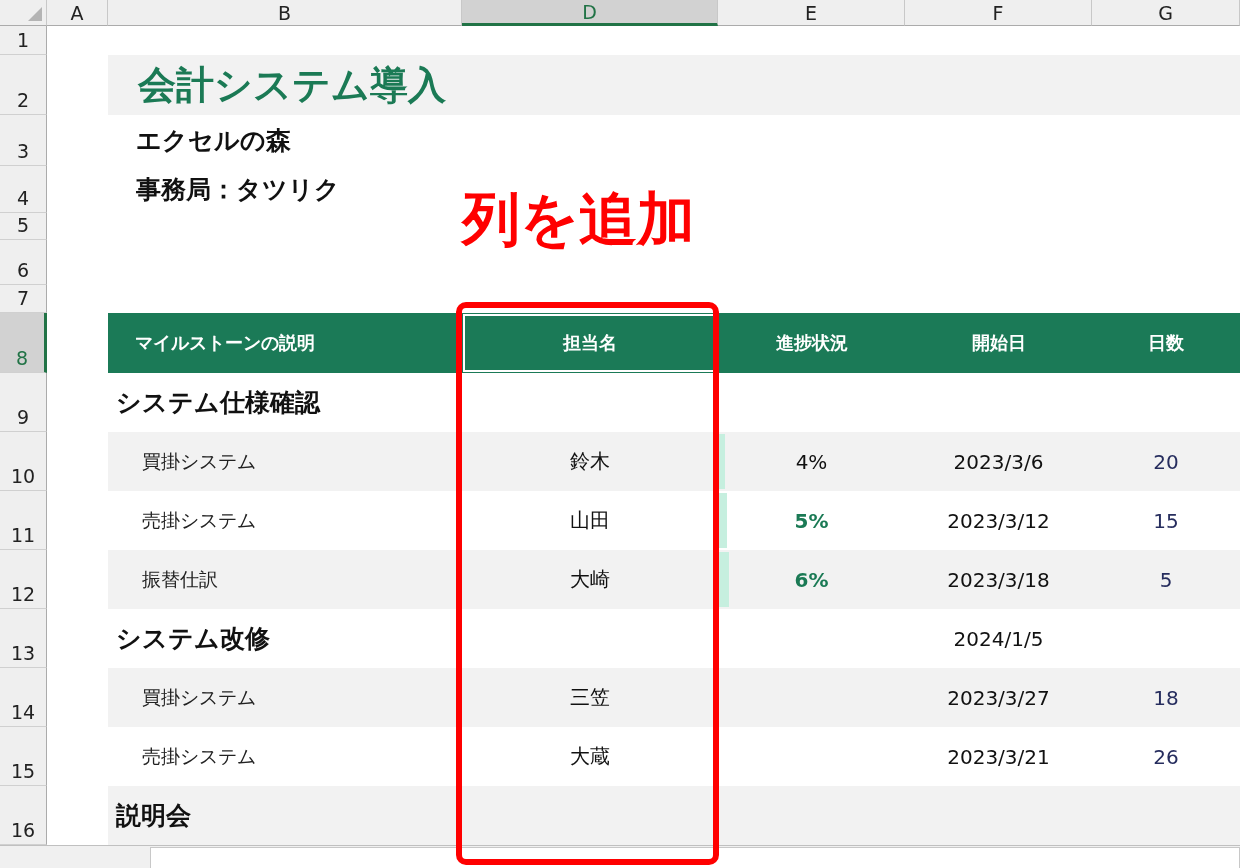 The image size is (1240, 868). What do you see at coordinates (213, 141) in the screenshot?
I see `subtitle: エクセルの森` at bounding box center [213, 141].